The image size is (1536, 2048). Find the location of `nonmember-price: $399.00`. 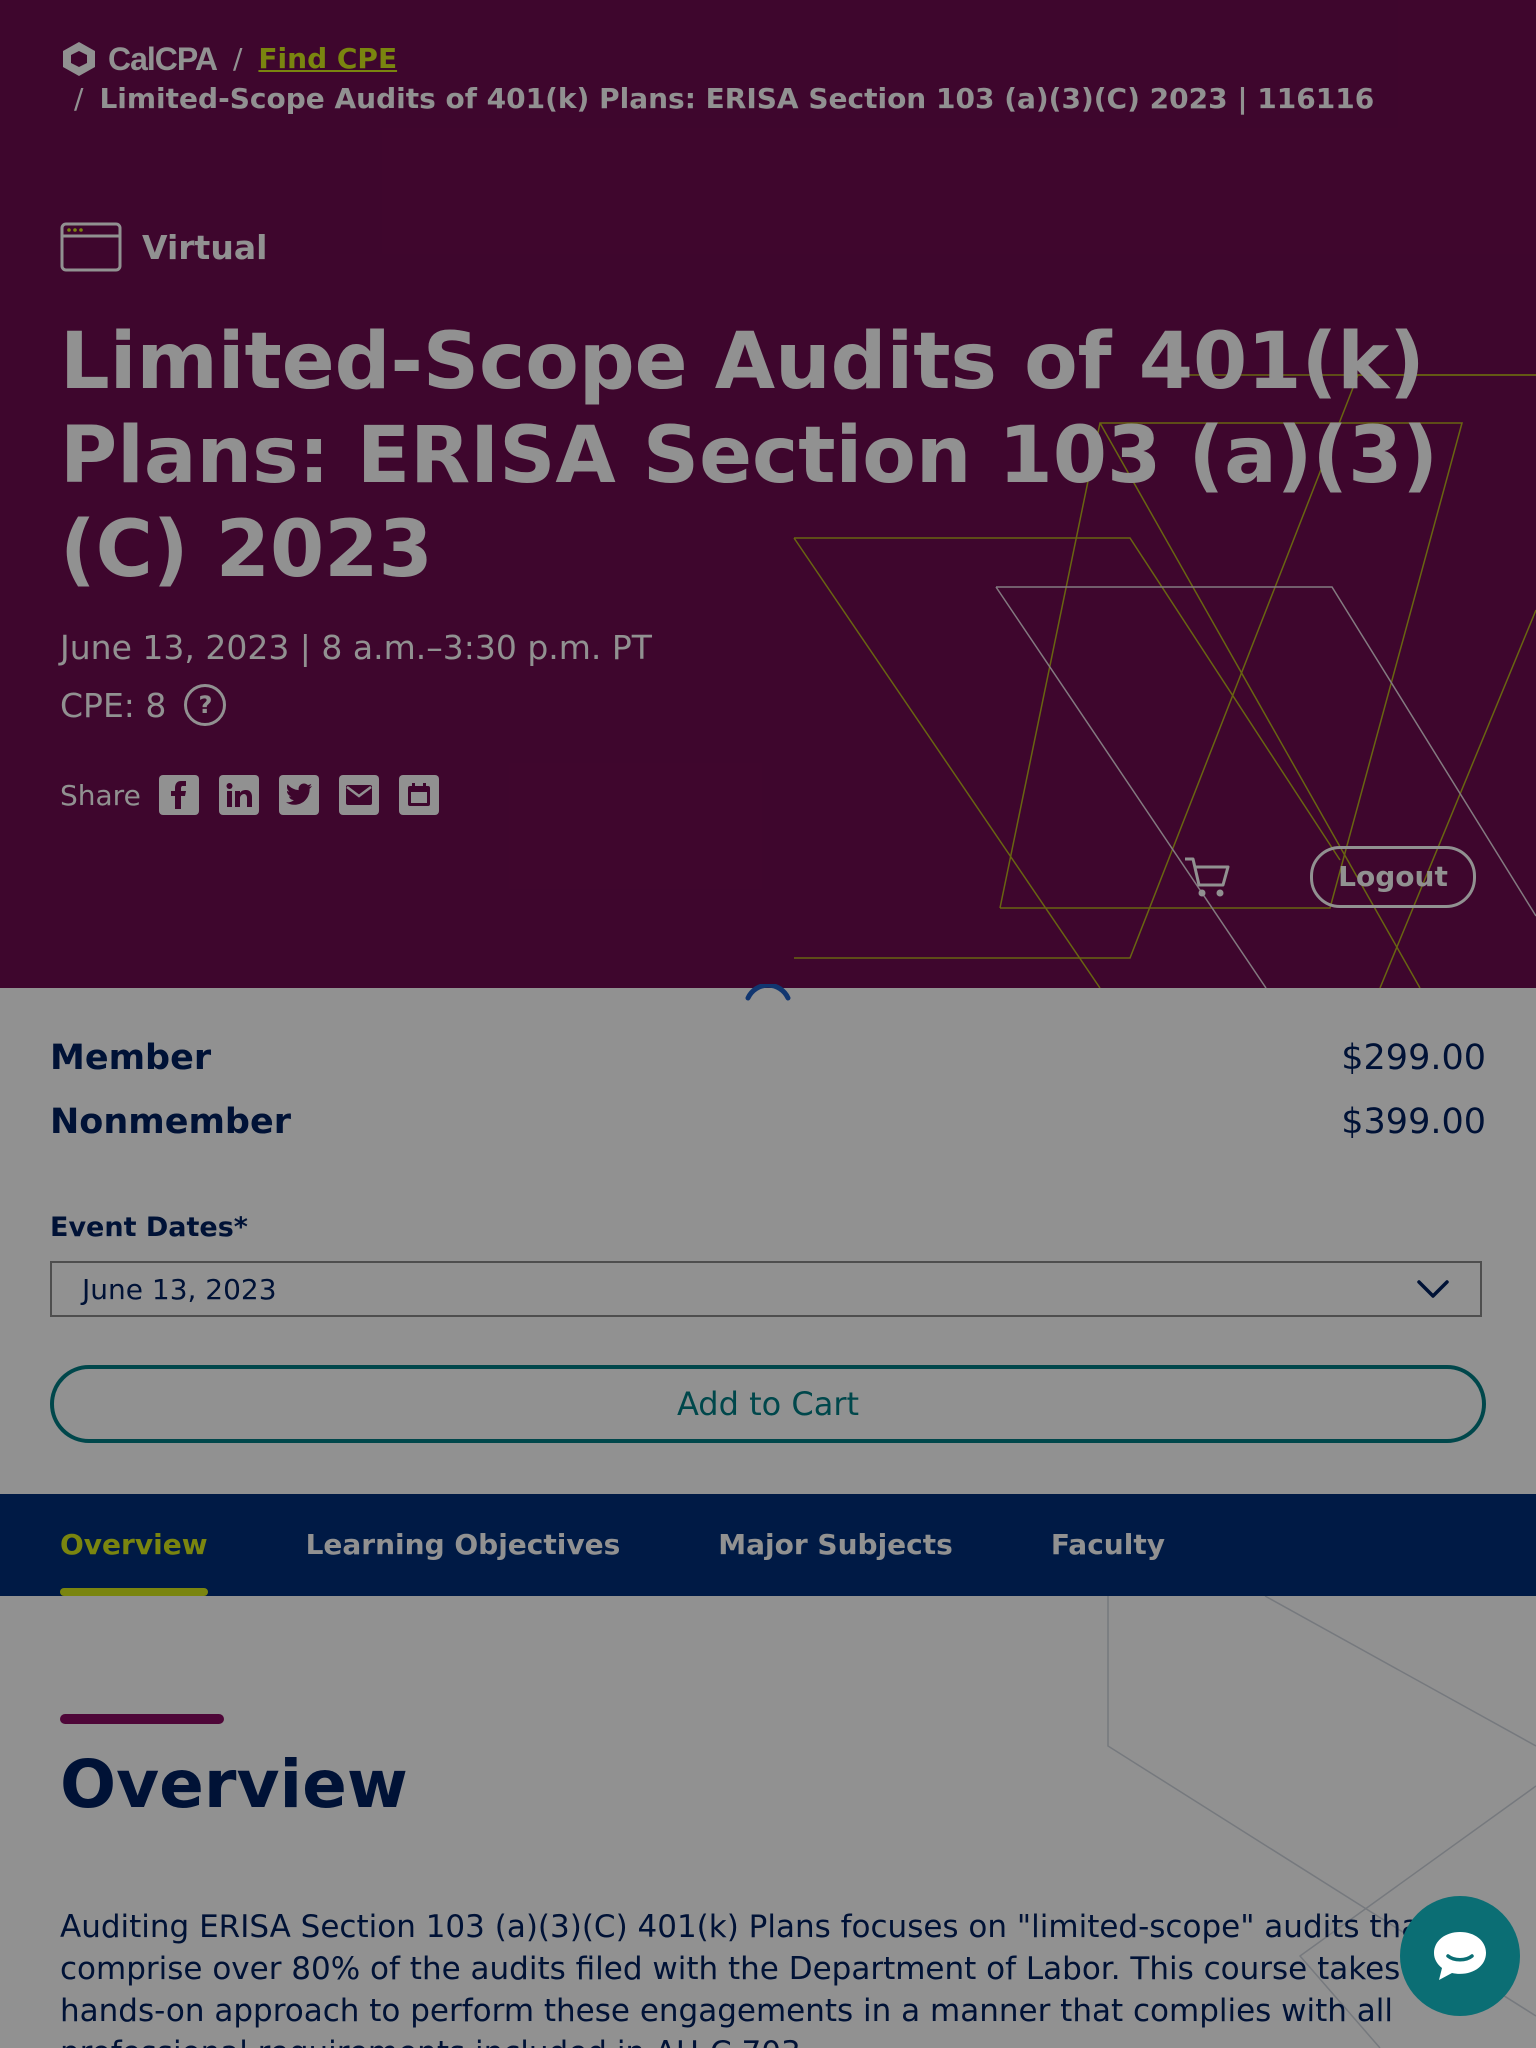

nonmember-price: $399.00 is located at coordinates (1413, 1122).